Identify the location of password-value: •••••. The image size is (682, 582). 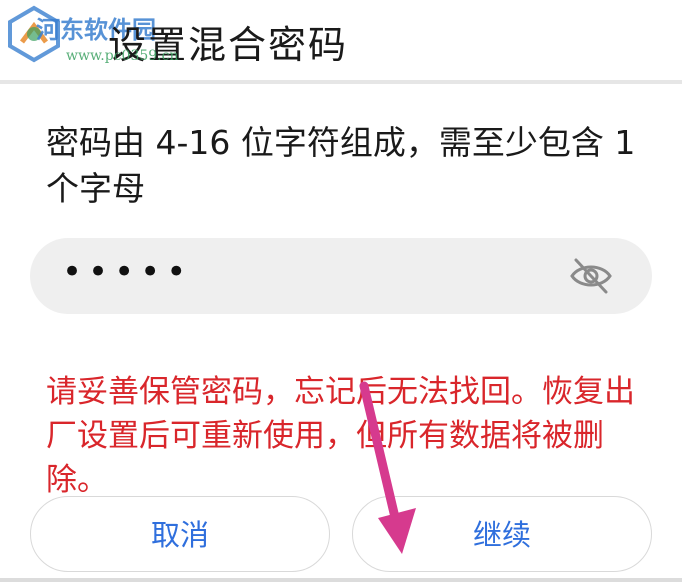
(127, 272).